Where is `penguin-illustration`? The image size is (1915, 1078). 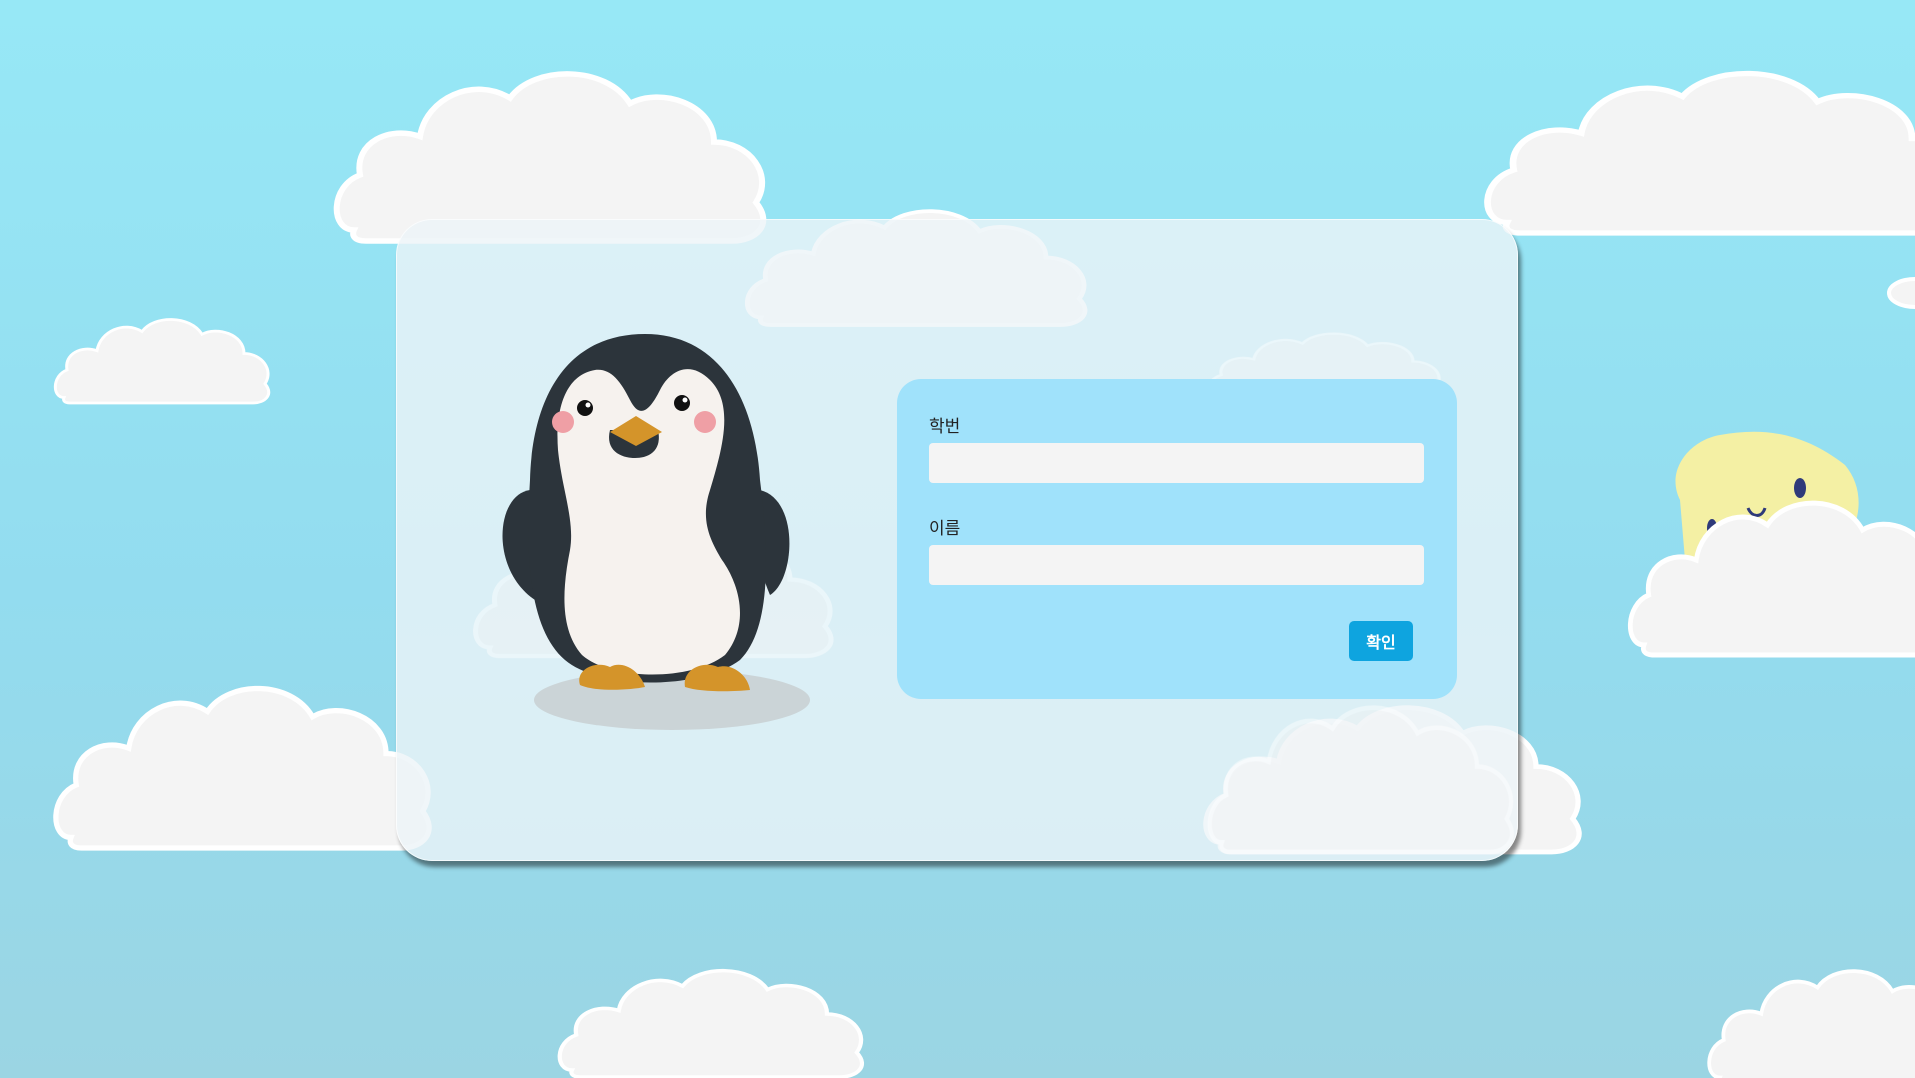 penguin-illustration is located at coordinates (645, 535).